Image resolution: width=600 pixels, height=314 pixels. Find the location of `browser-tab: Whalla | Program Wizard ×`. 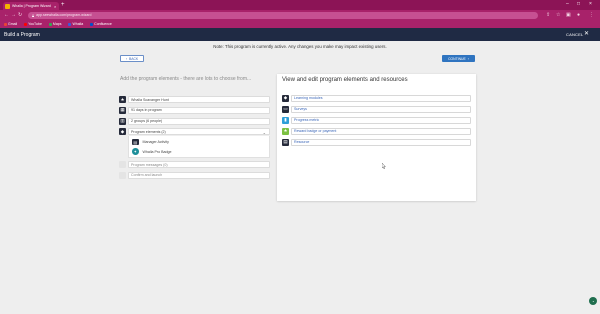

browser-tab: Whalla | Program Wizard × is located at coordinates (31, 6).